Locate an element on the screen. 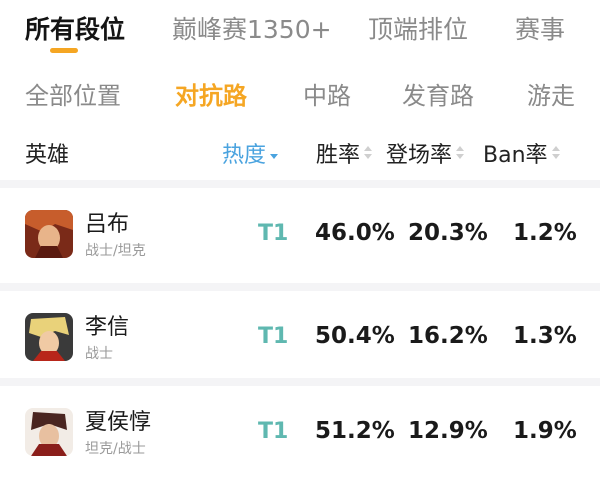 Image resolution: width=600 pixels, height=481 pixels. ban-rate-value: 1.9% is located at coordinates (545, 431).